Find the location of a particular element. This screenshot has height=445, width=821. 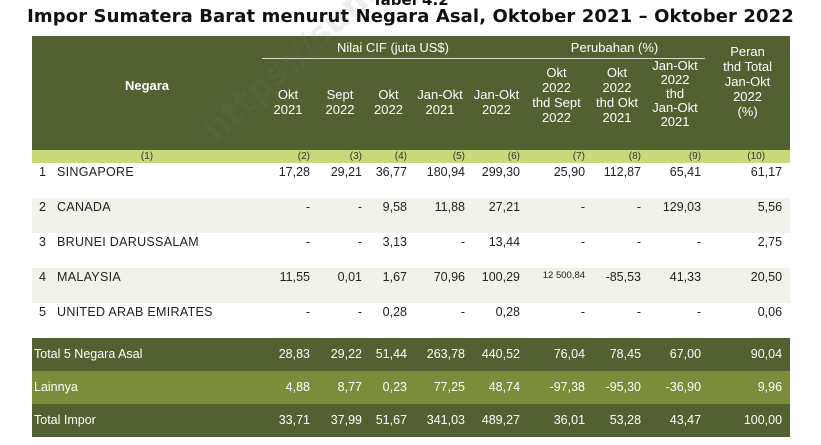

header-perubahan: Perubahan (%) is located at coordinates (615, 47).